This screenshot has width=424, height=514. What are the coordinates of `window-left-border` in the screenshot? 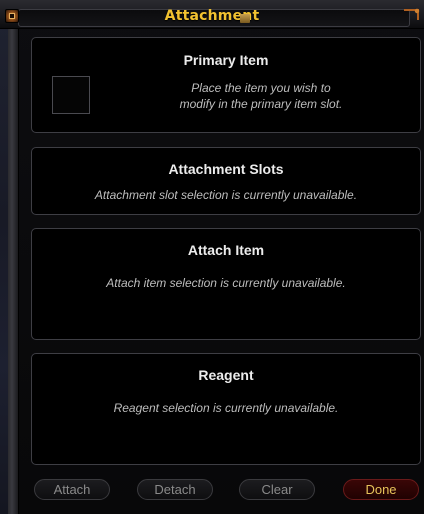 It's located at (13, 268).